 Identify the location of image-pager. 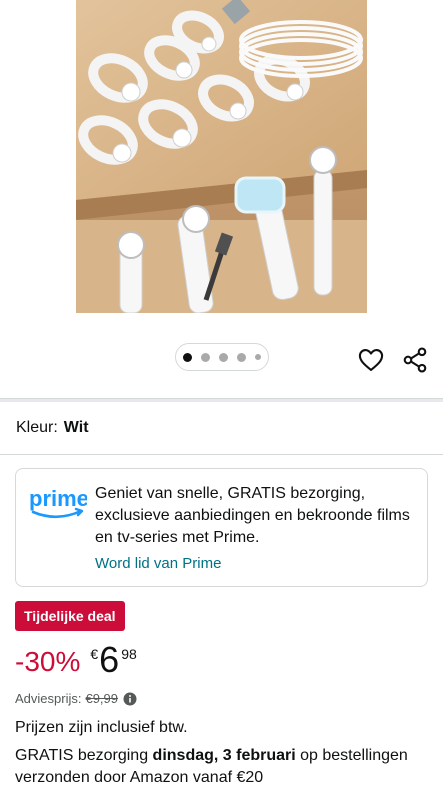
(222, 357).